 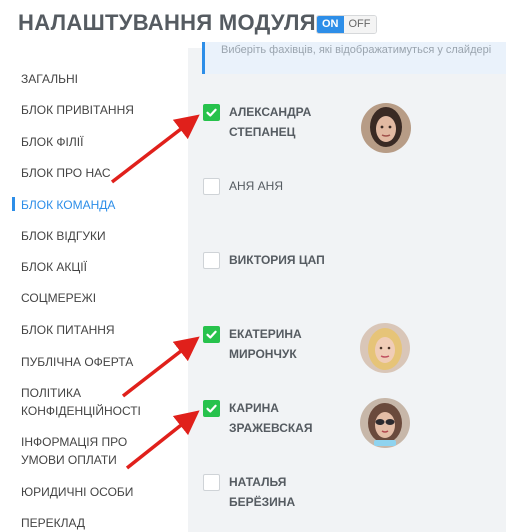 I want to click on sidebar-item-payment-info: ІНФОРМАЦІЯ ПРО УМОВИ ОПЛАТИ, so click(x=81, y=451).